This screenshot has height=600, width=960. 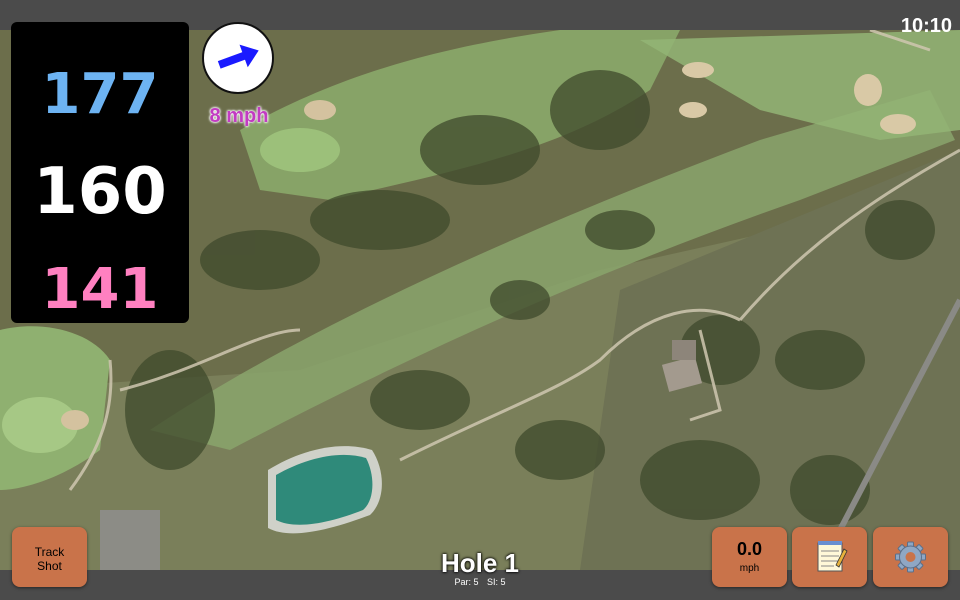 I want to click on notepad-icon, so click(x=832, y=556).